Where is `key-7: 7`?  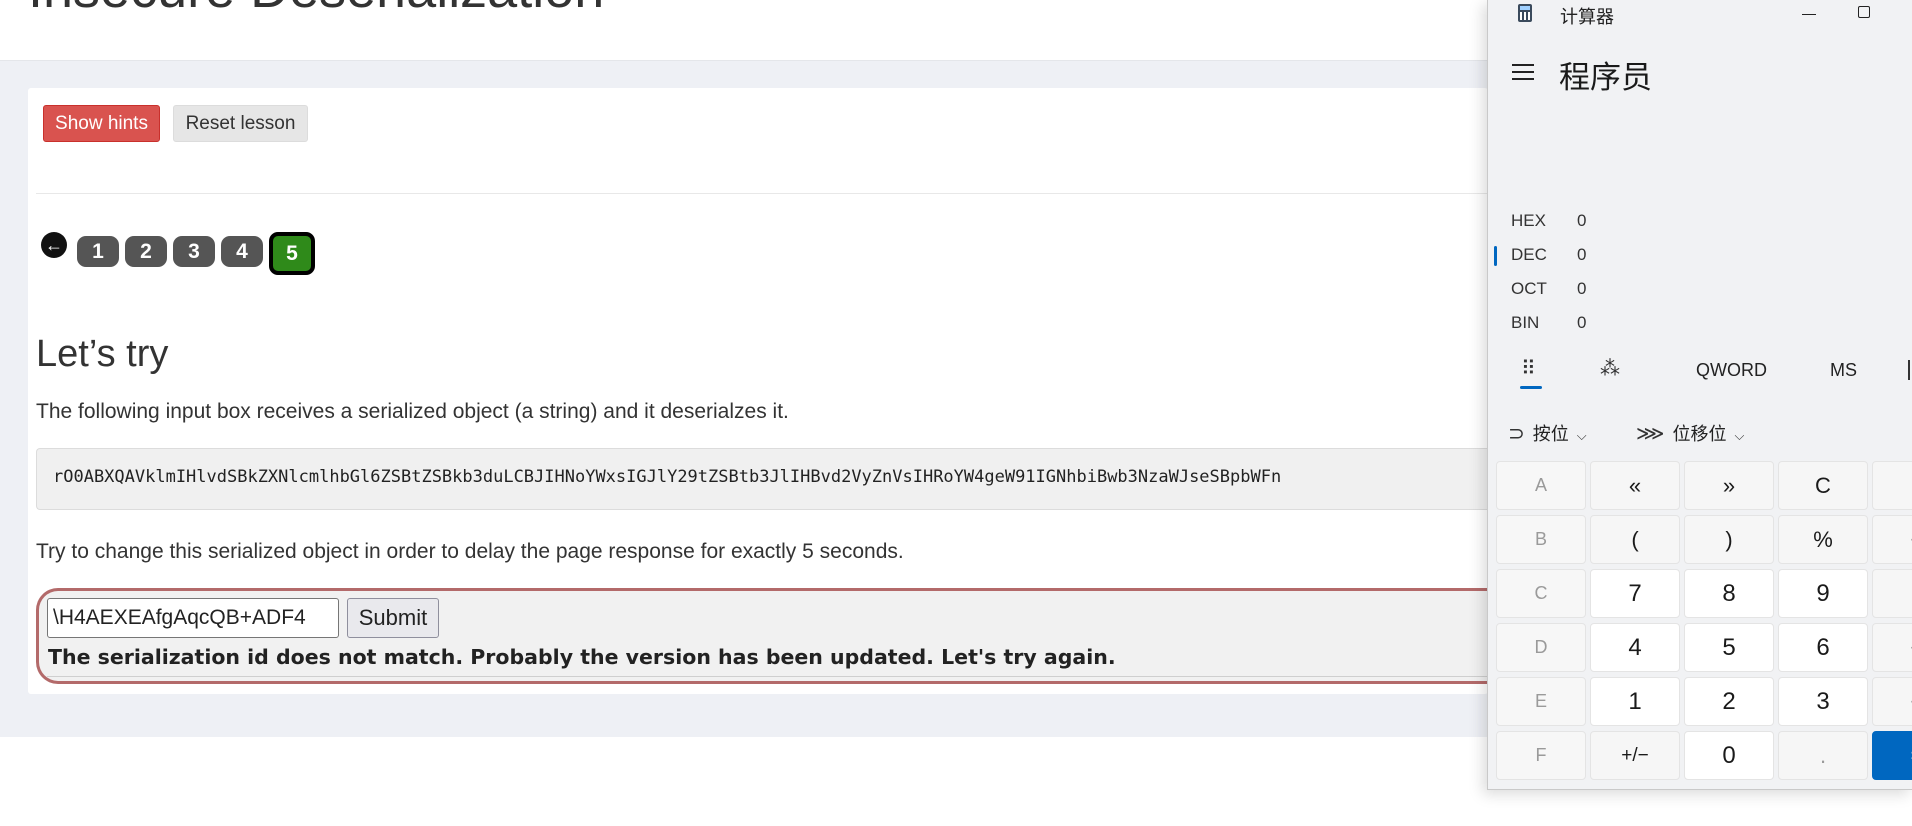
key-7: 7 is located at coordinates (1635, 593).